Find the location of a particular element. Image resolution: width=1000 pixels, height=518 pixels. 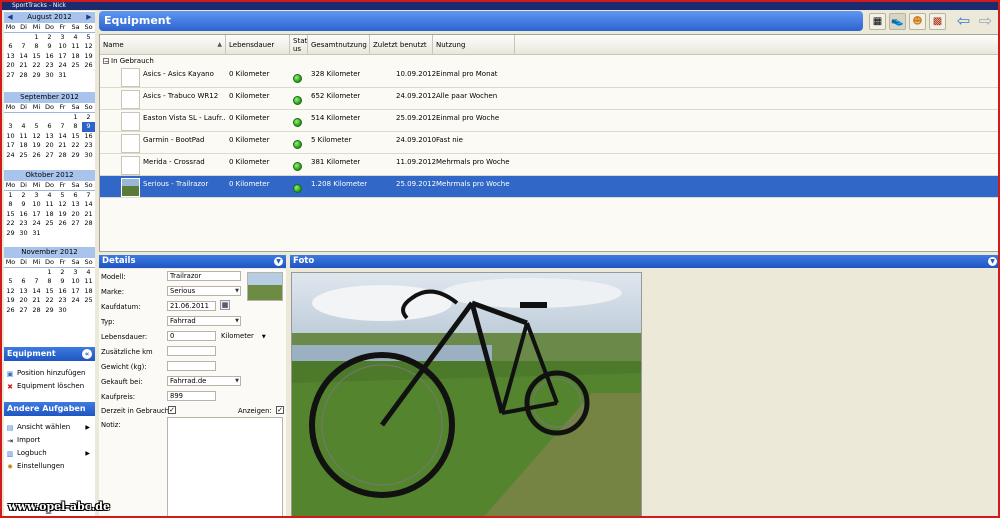

back-arrow-icon: ⇦ is located at coordinates (963, 21).